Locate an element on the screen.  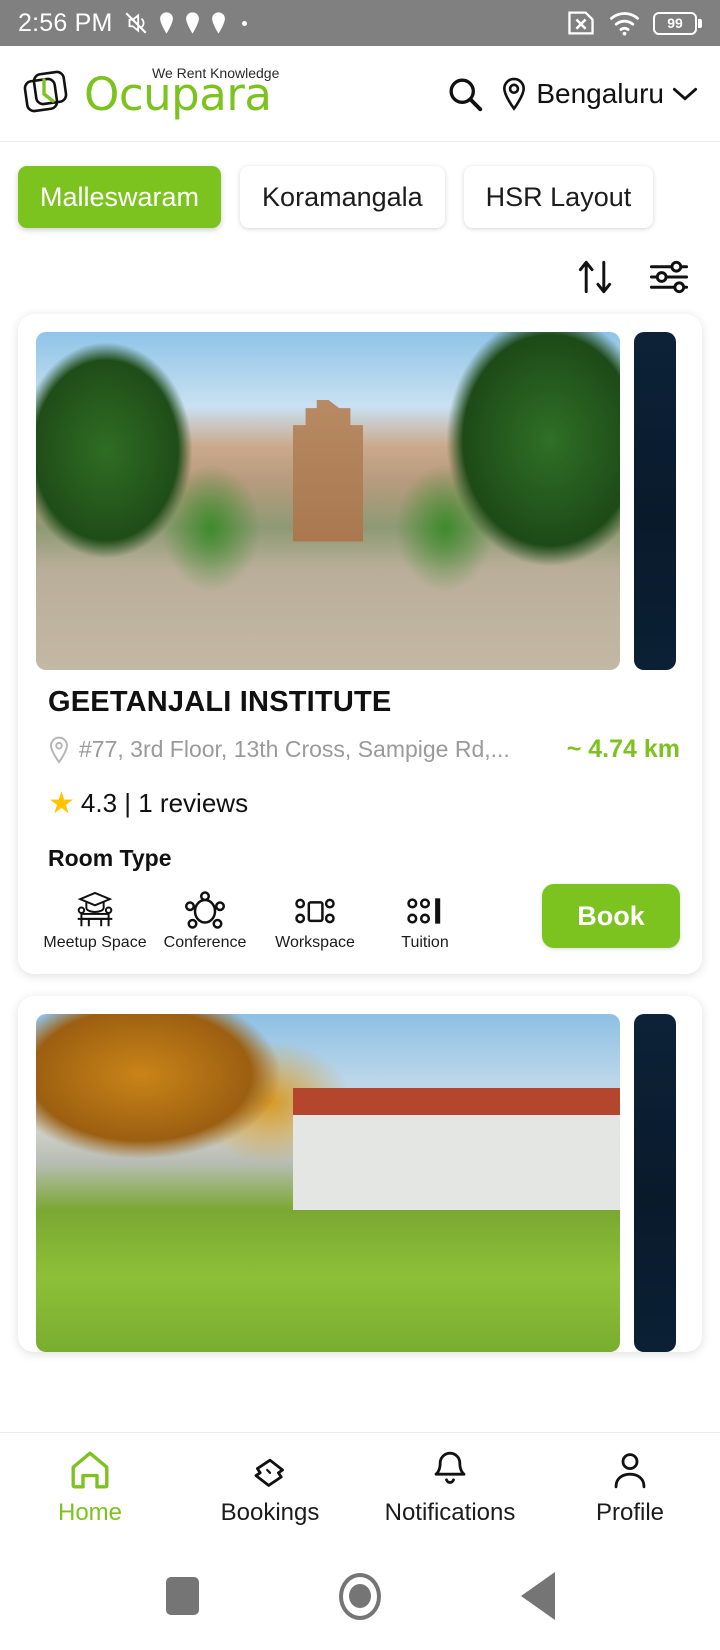
filter-sliders-icon is located at coordinates (669, 277).